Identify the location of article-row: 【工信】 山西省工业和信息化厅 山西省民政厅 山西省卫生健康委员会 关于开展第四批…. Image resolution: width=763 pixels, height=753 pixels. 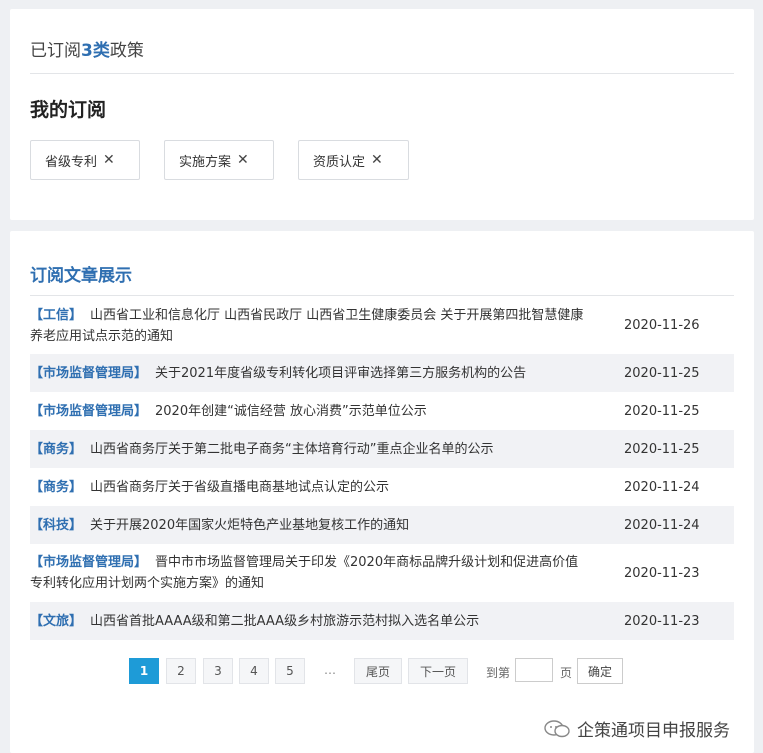
(382, 325).